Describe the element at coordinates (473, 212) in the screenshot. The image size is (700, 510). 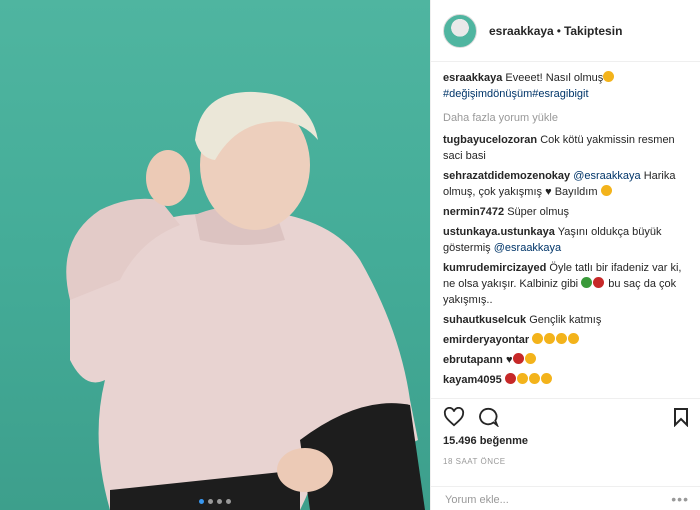
I see `comment-username: nermin7472` at that location.